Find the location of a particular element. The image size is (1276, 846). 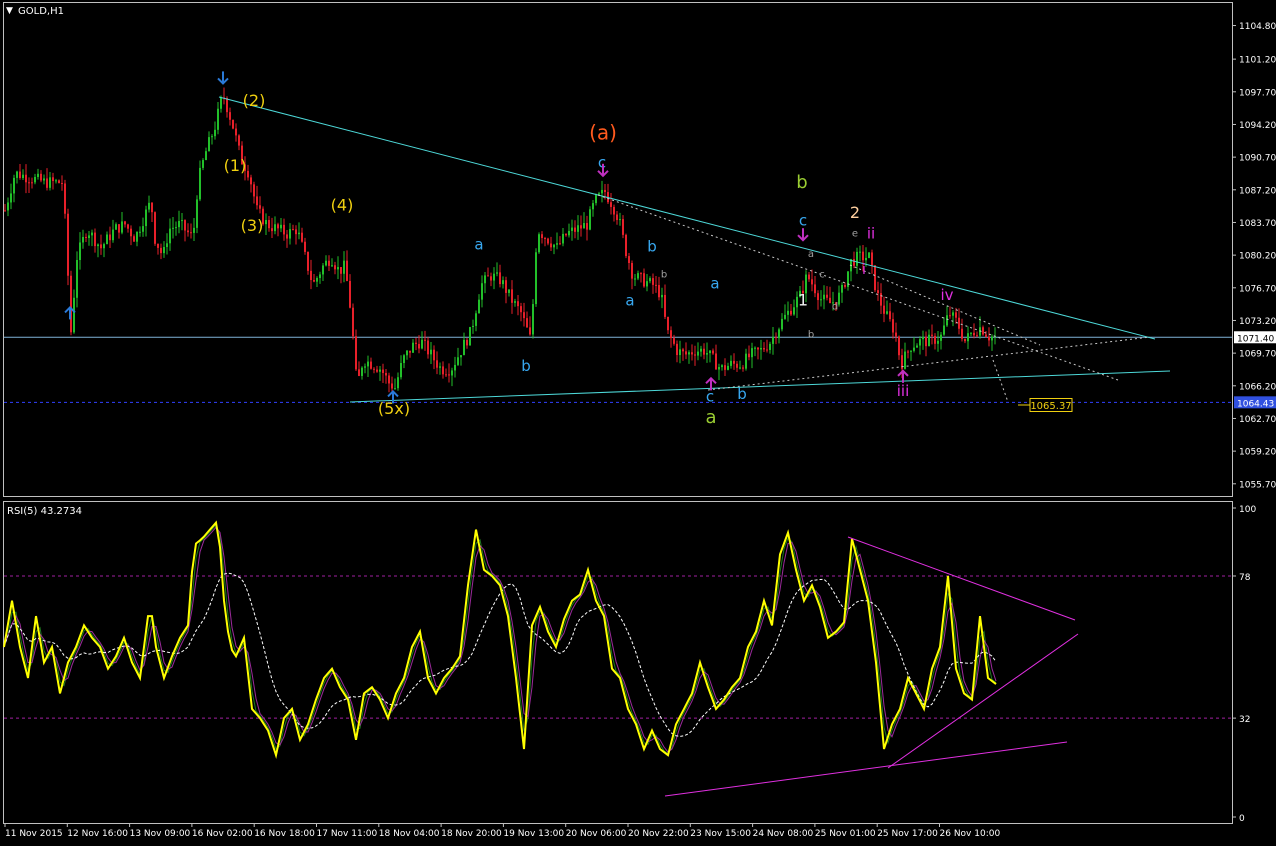

price-tick-label: 1097.70 is located at coordinates (1257, 93).